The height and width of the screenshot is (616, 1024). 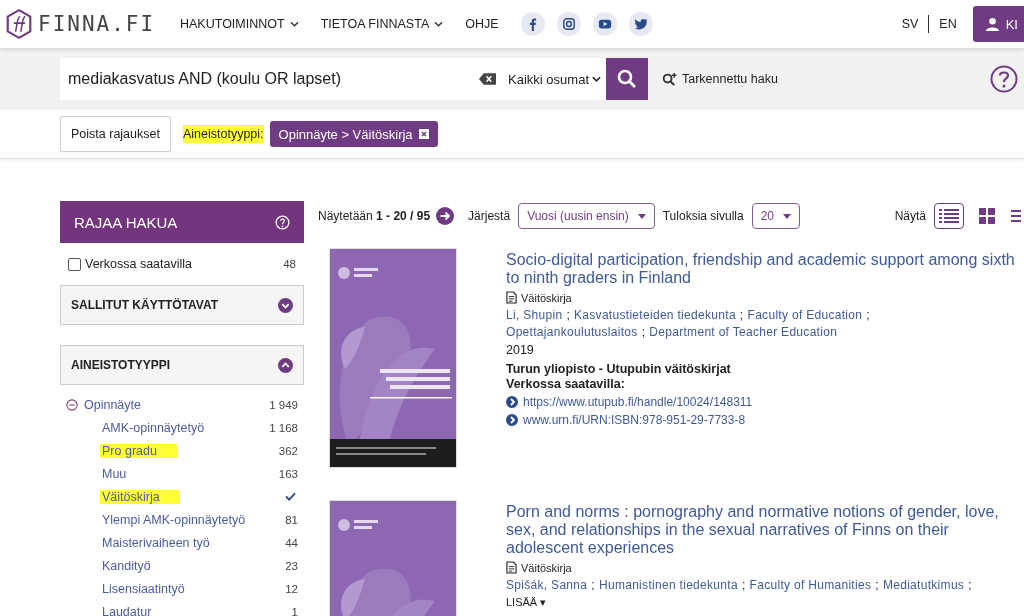 I want to click on online-label: Verkossa saatavilla:, so click(x=566, y=384).